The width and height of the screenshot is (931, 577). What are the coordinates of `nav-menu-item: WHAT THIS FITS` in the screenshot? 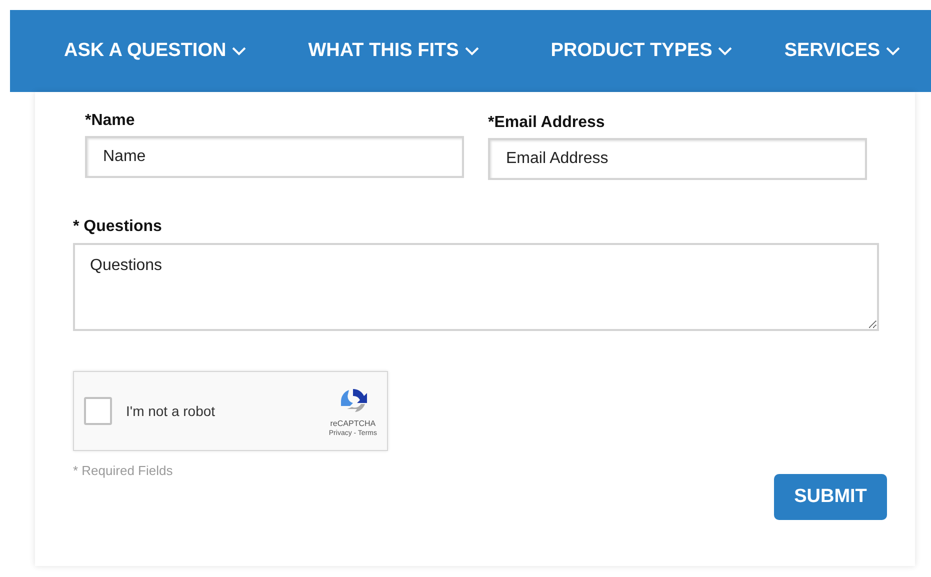 It's located at (393, 51).